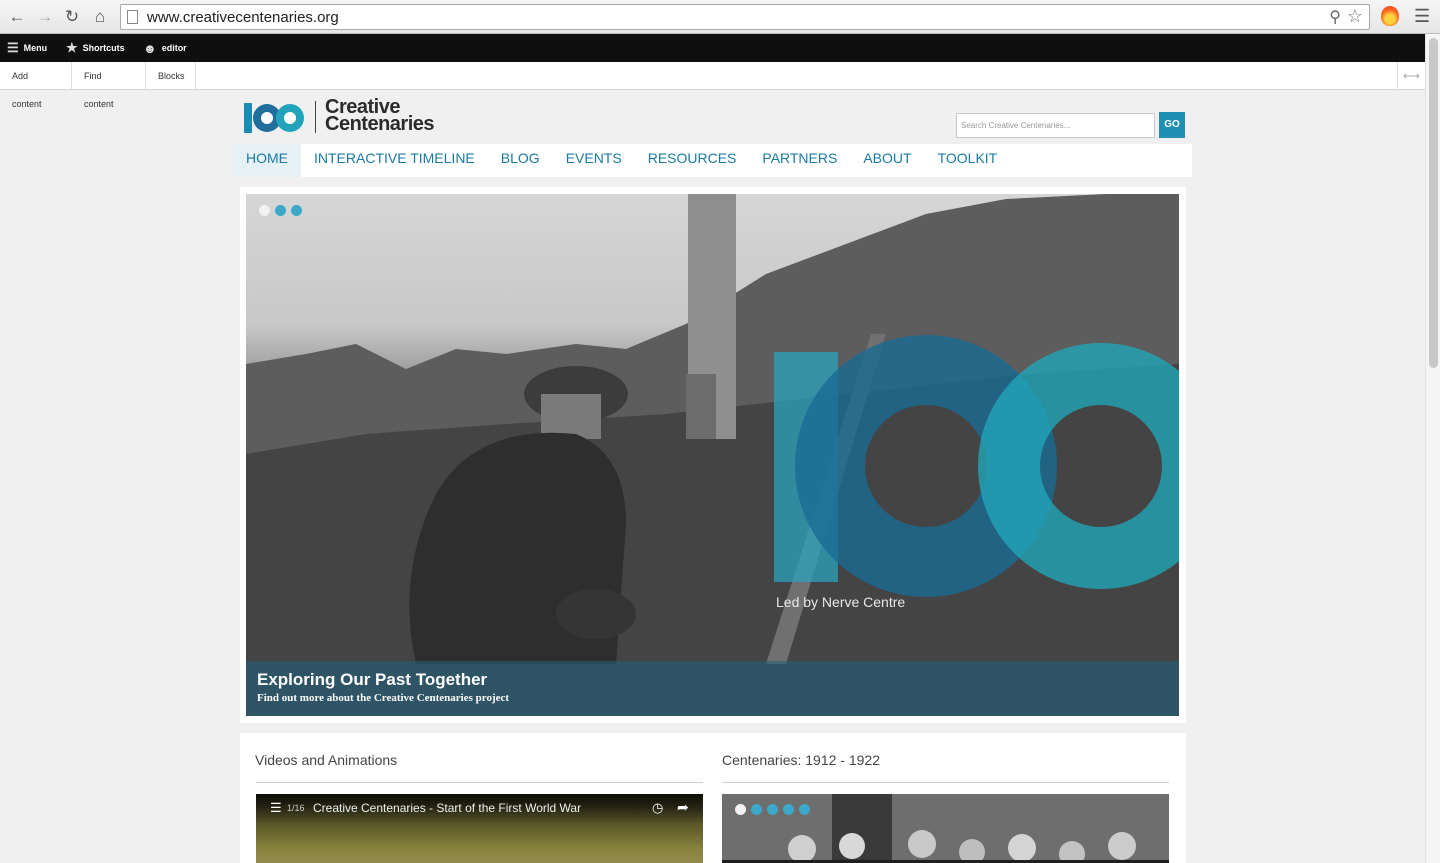 This screenshot has height=863, width=1440. I want to click on nav-events: EVENTS, so click(594, 160).